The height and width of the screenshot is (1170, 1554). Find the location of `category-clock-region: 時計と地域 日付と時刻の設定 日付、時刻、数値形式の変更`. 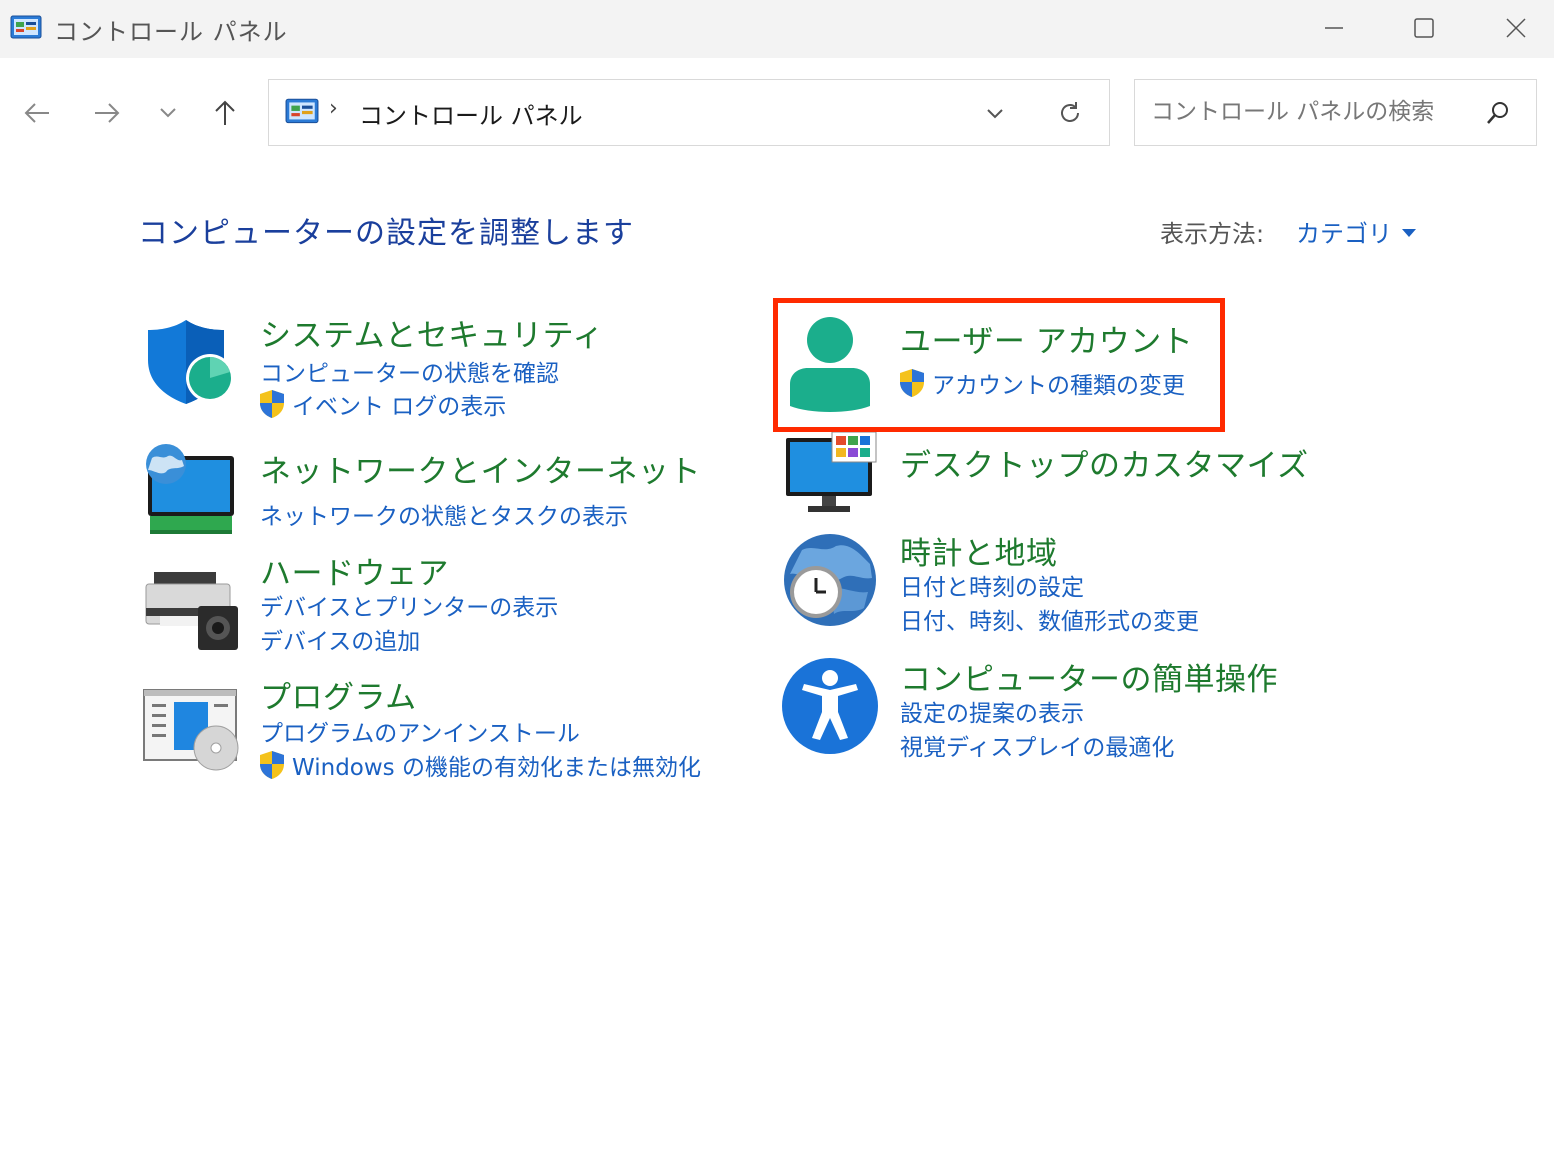

category-clock-region: 時計と地域 日付と時刻の設定 日付、時刻、数値形式の変更 is located at coordinates (1000, 583).